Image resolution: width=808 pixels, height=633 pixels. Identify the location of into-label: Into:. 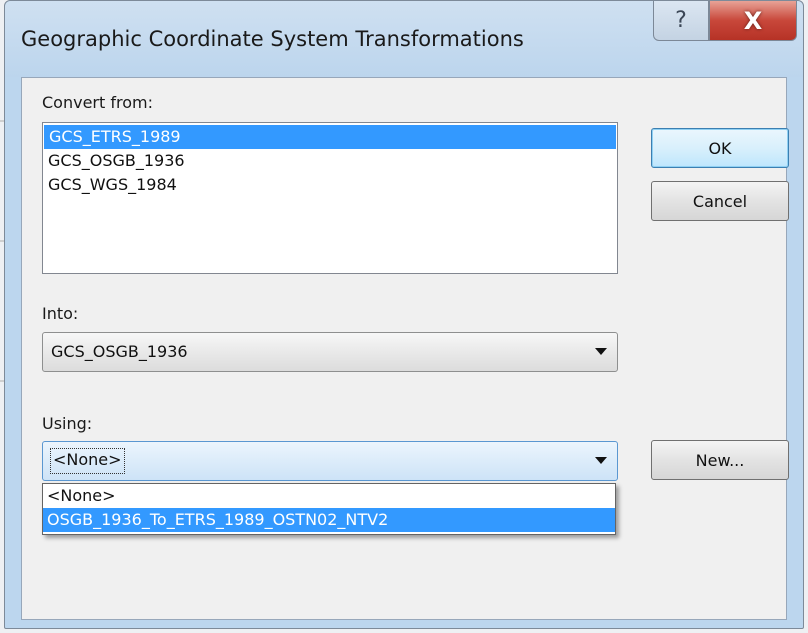
(60, 313).